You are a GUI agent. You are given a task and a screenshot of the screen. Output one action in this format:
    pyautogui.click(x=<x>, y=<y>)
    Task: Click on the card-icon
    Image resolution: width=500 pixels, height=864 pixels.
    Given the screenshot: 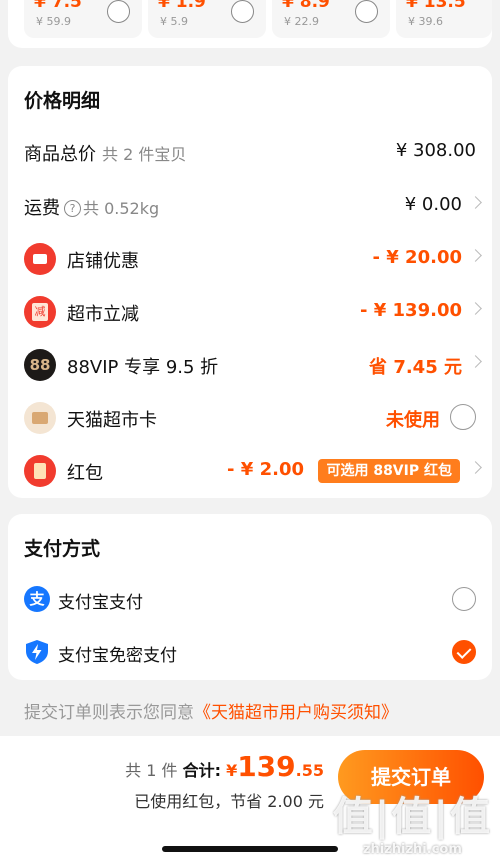 What is the action you would take?
    pyautogui.click(x=40, y=418)
    